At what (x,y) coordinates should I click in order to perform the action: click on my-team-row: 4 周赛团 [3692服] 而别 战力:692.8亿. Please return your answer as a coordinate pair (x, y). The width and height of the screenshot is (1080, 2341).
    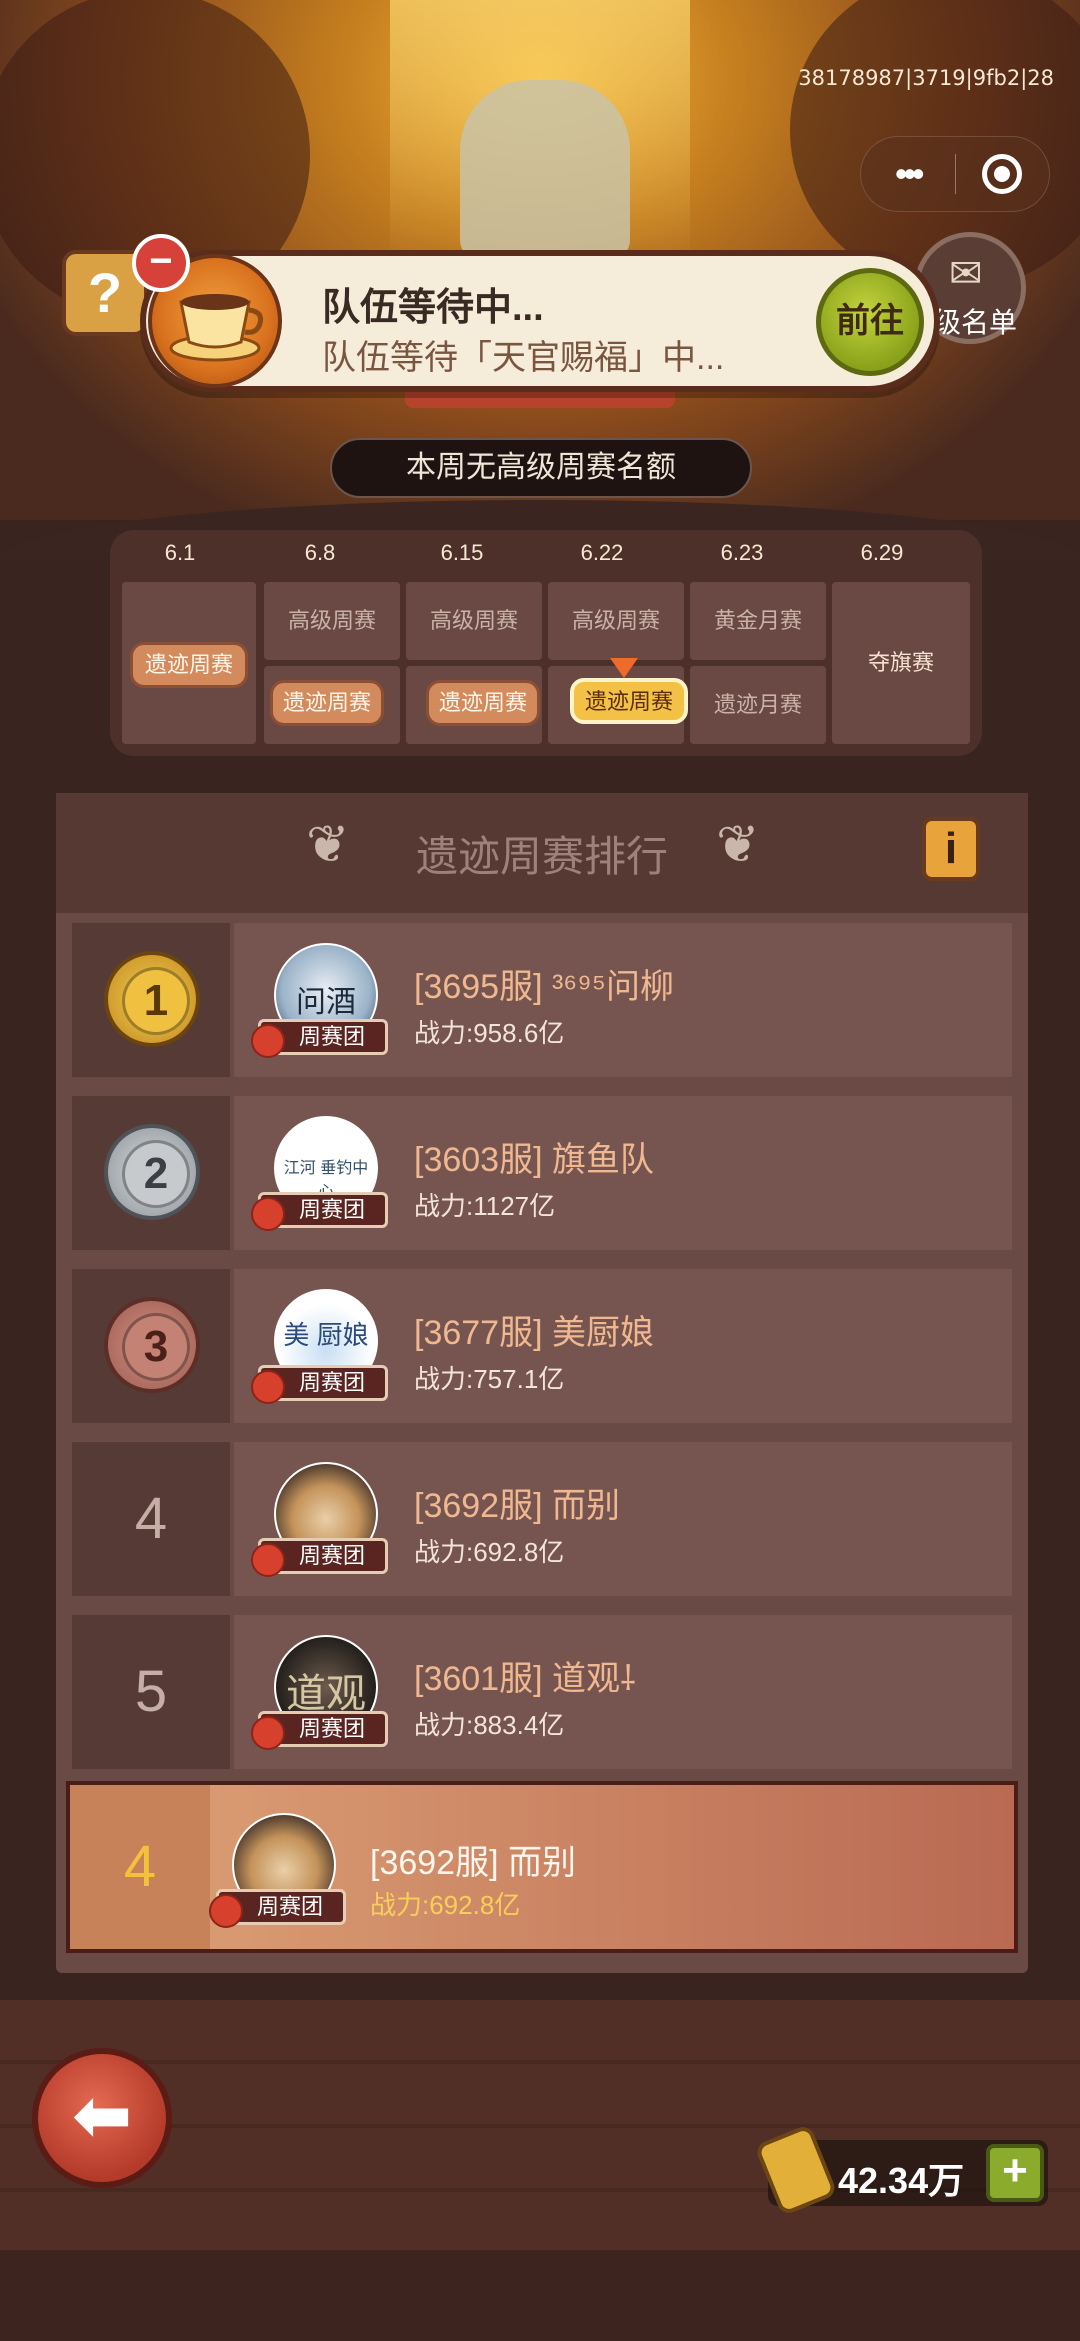
    Looking at the image, I should click on (542, 1867).